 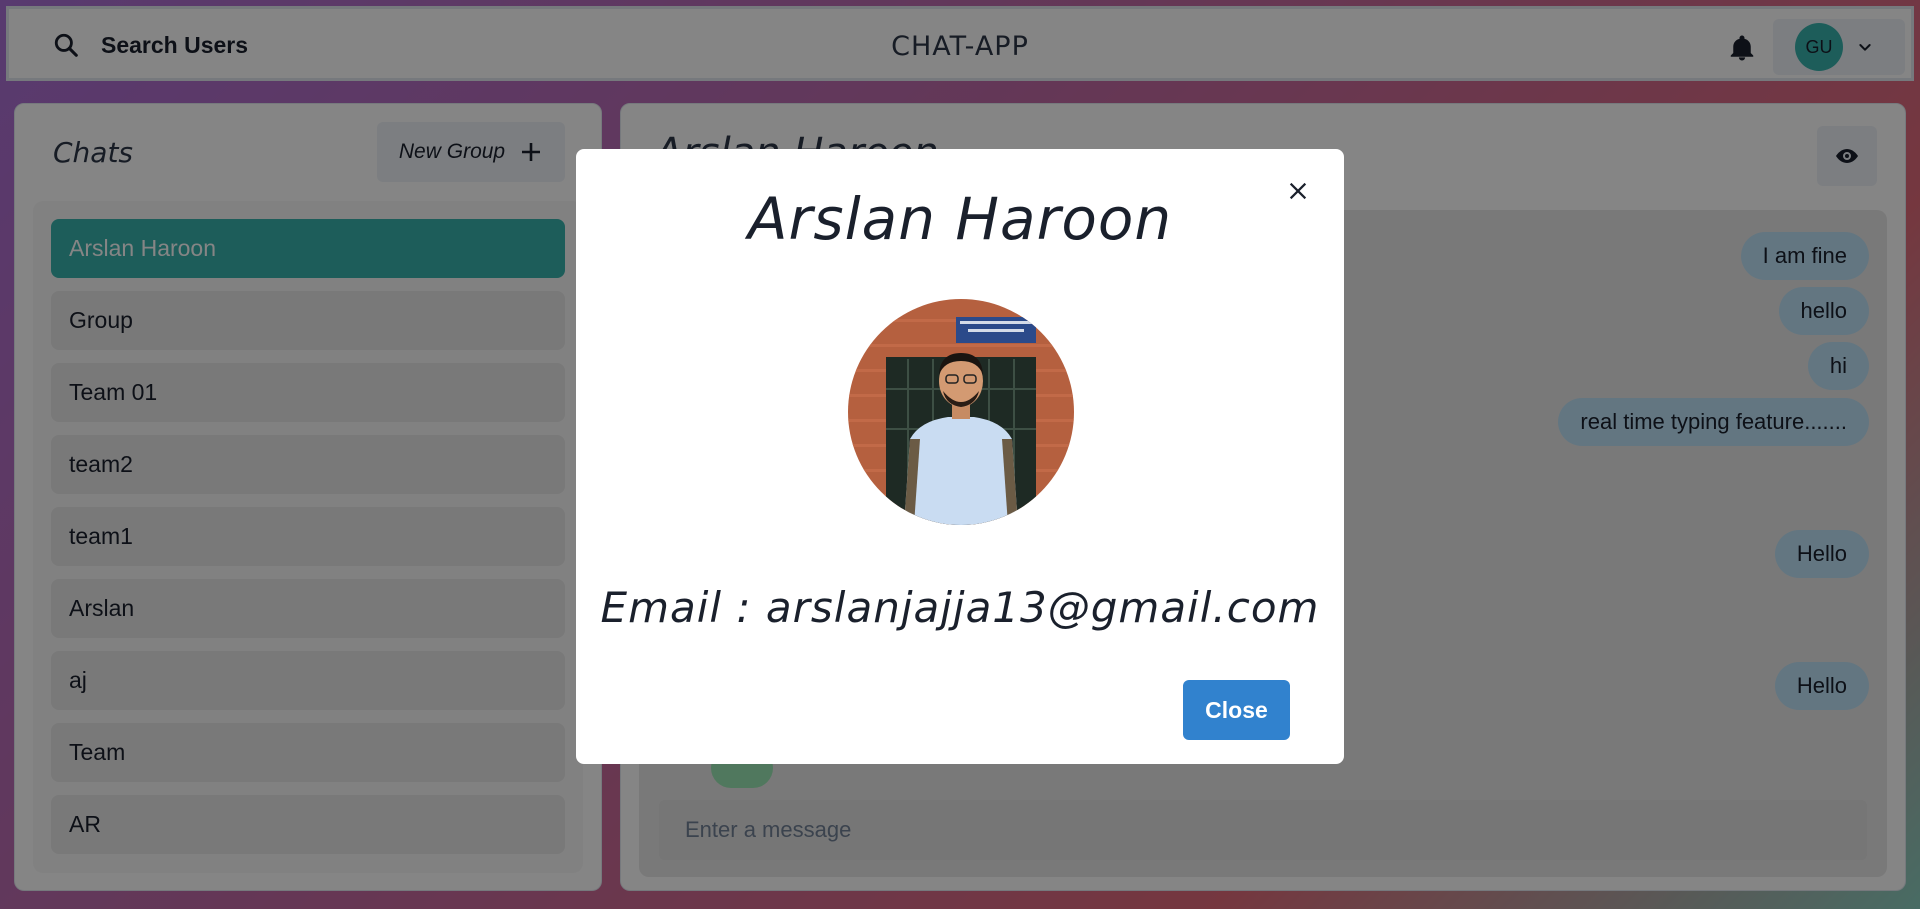 What do you see at coordinates (960, 219) in the screenshot?
I see `modal-title: Arslan Haroon` at bounding box center [960, 219].